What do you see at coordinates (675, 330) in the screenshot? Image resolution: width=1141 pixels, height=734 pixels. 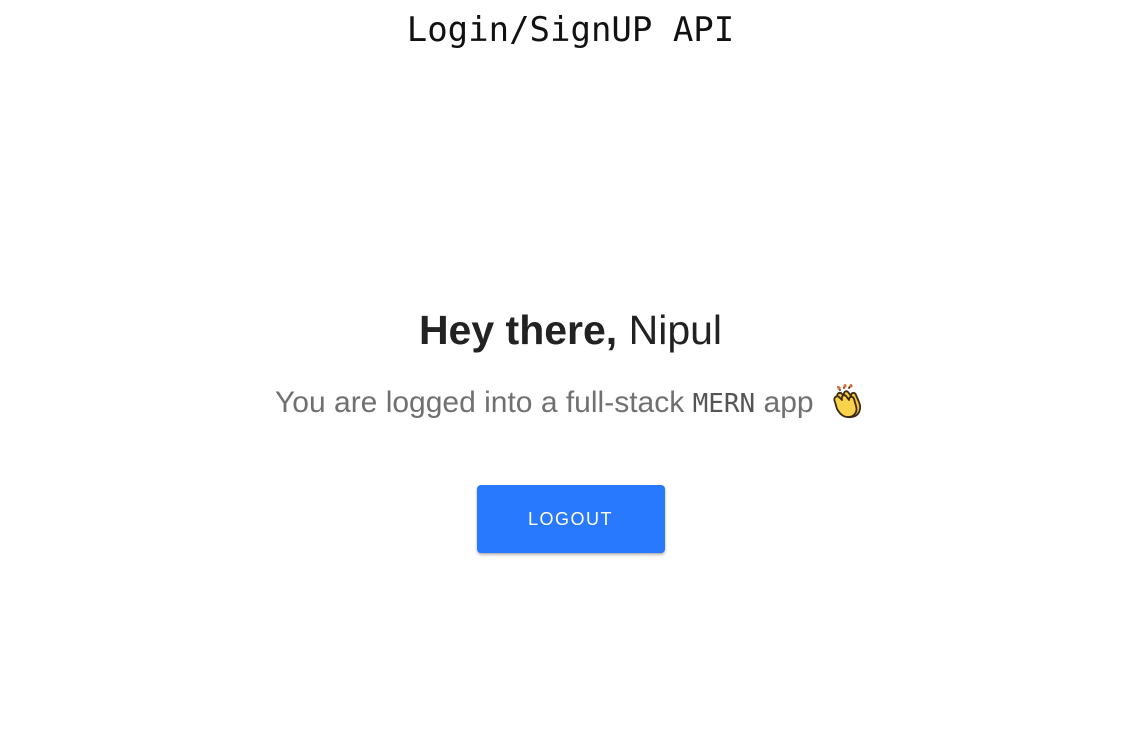 I see `user-name: Nipul` at bounding box center [675, 330].